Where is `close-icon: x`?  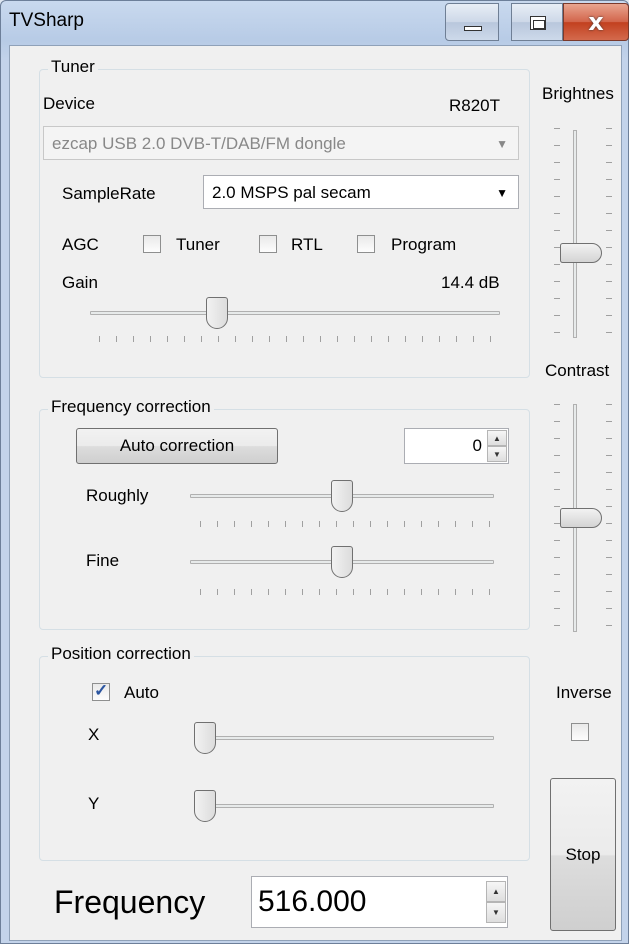
close-icon: x is located at coordinates (596, 22).